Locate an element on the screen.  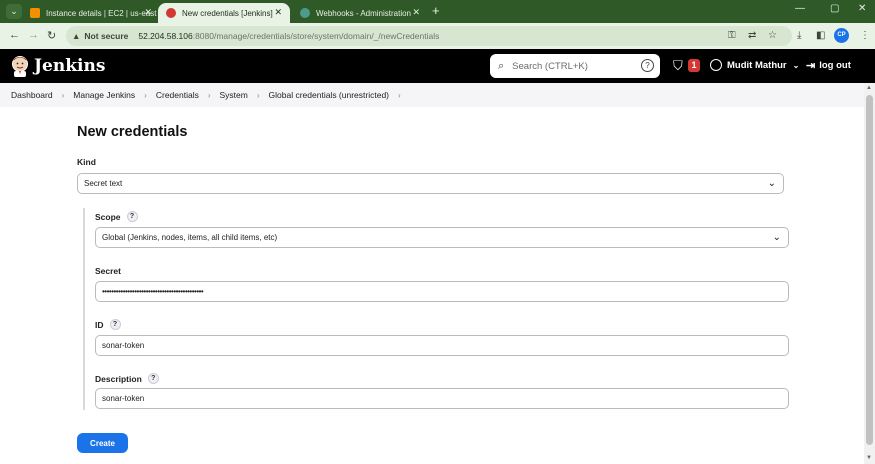
password-key-icon: ⚿ is located at coordinates (732, 35).